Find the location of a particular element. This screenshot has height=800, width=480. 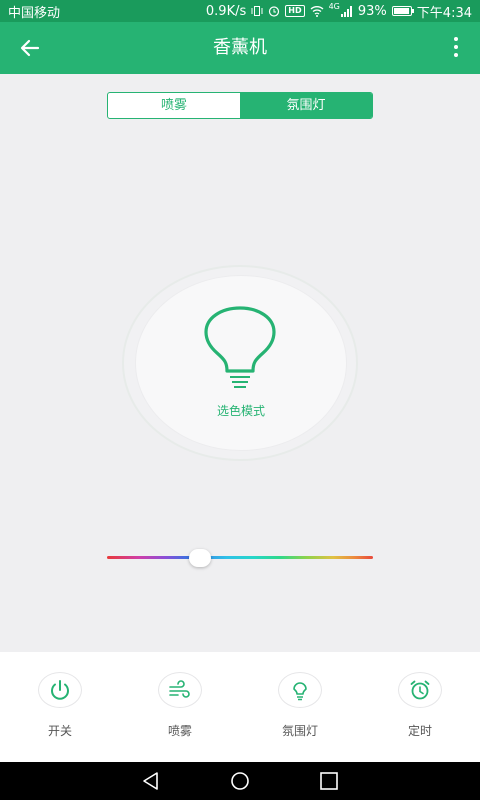

more-vert-icon is located at coordinates (456, 48).